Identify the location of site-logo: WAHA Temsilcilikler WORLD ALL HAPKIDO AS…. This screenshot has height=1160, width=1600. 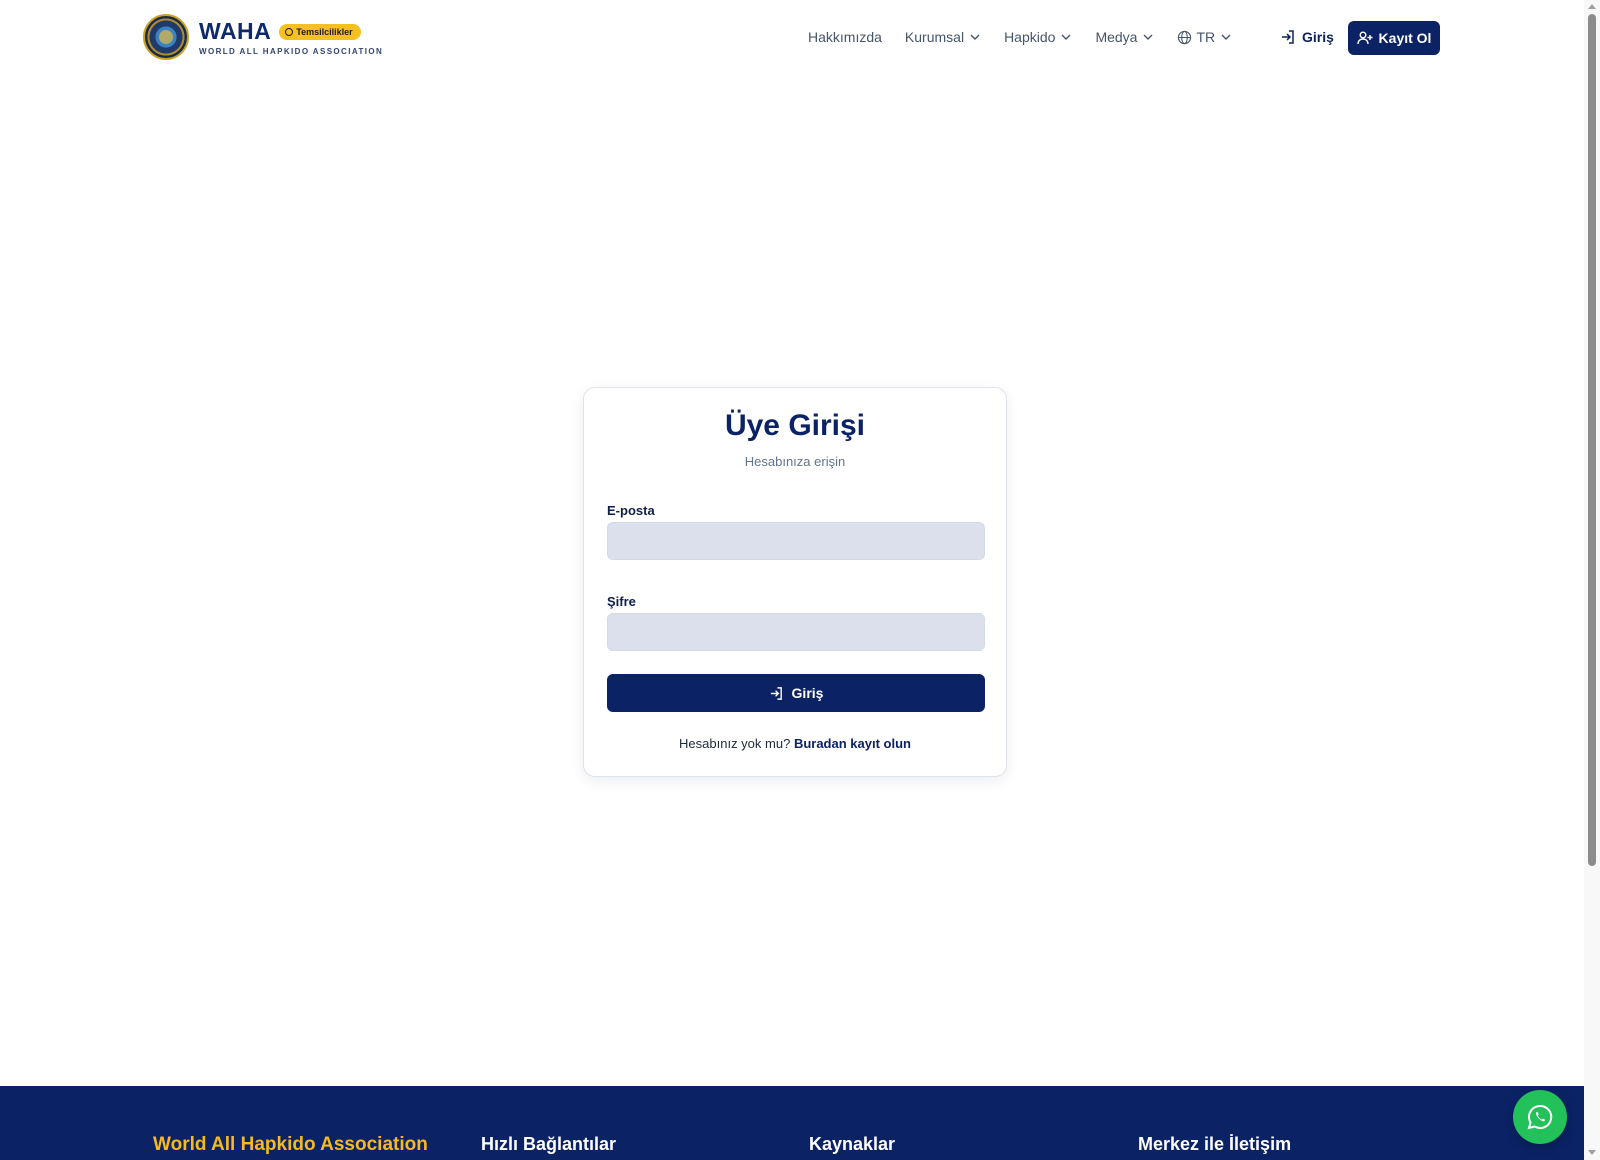
(263, 37).